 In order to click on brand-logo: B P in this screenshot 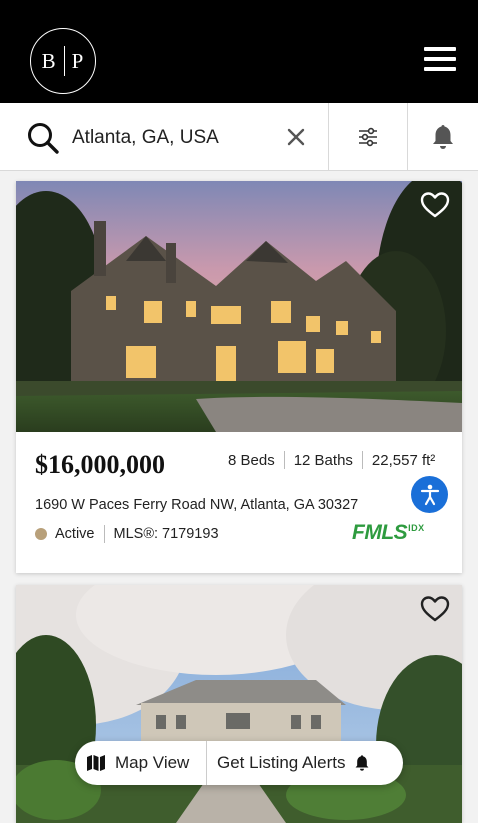, I will do `click(63, 61)`.